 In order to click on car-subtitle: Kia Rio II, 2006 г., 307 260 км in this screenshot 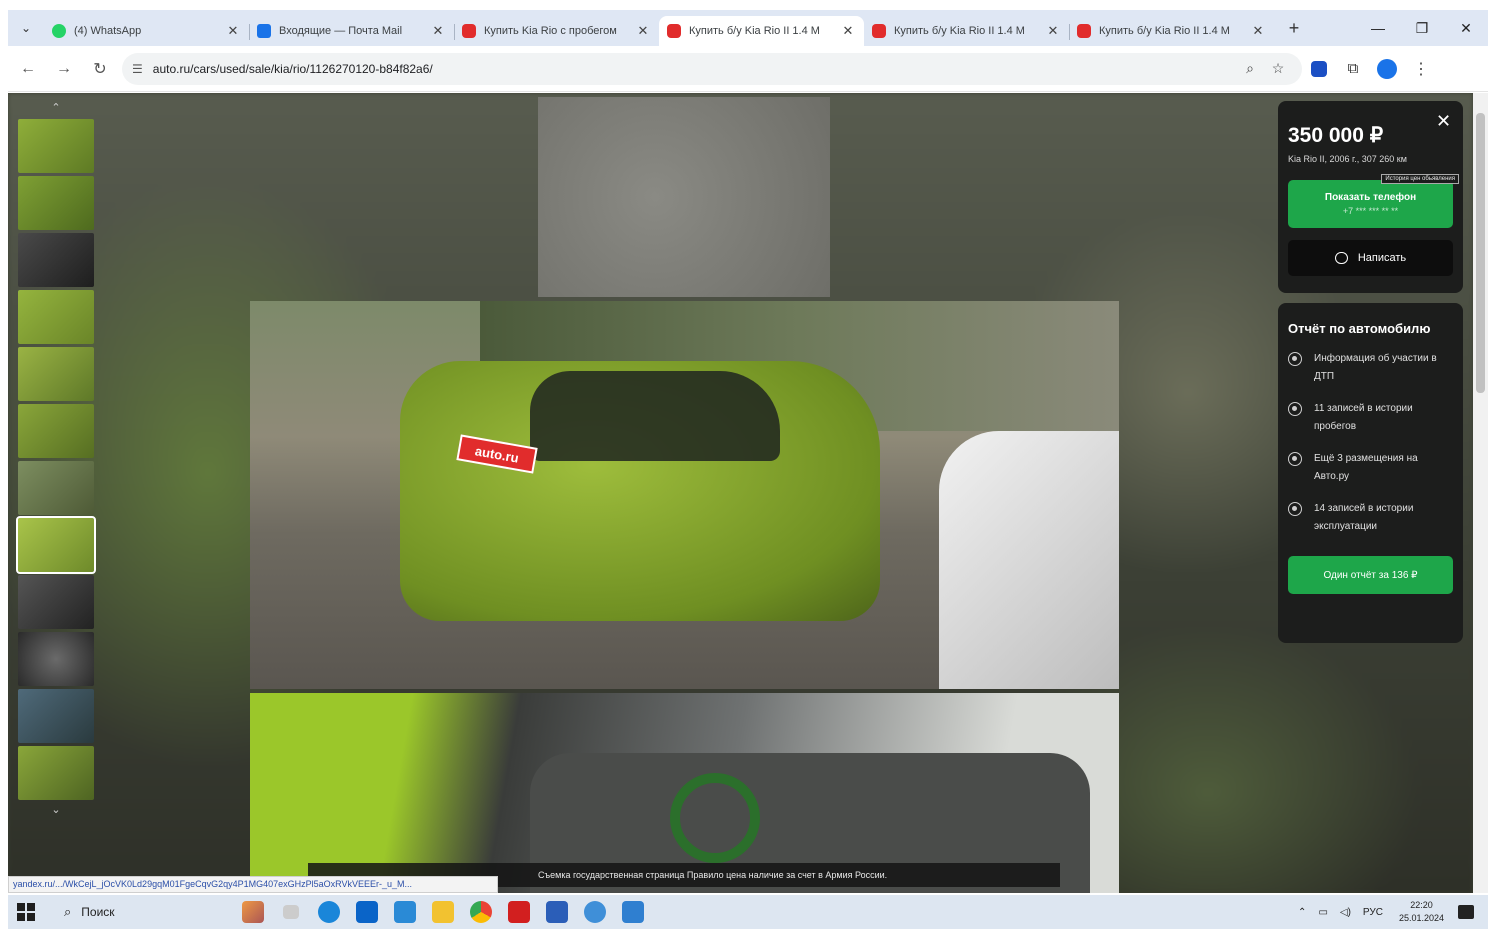, I will do `click(1347, 159)`.